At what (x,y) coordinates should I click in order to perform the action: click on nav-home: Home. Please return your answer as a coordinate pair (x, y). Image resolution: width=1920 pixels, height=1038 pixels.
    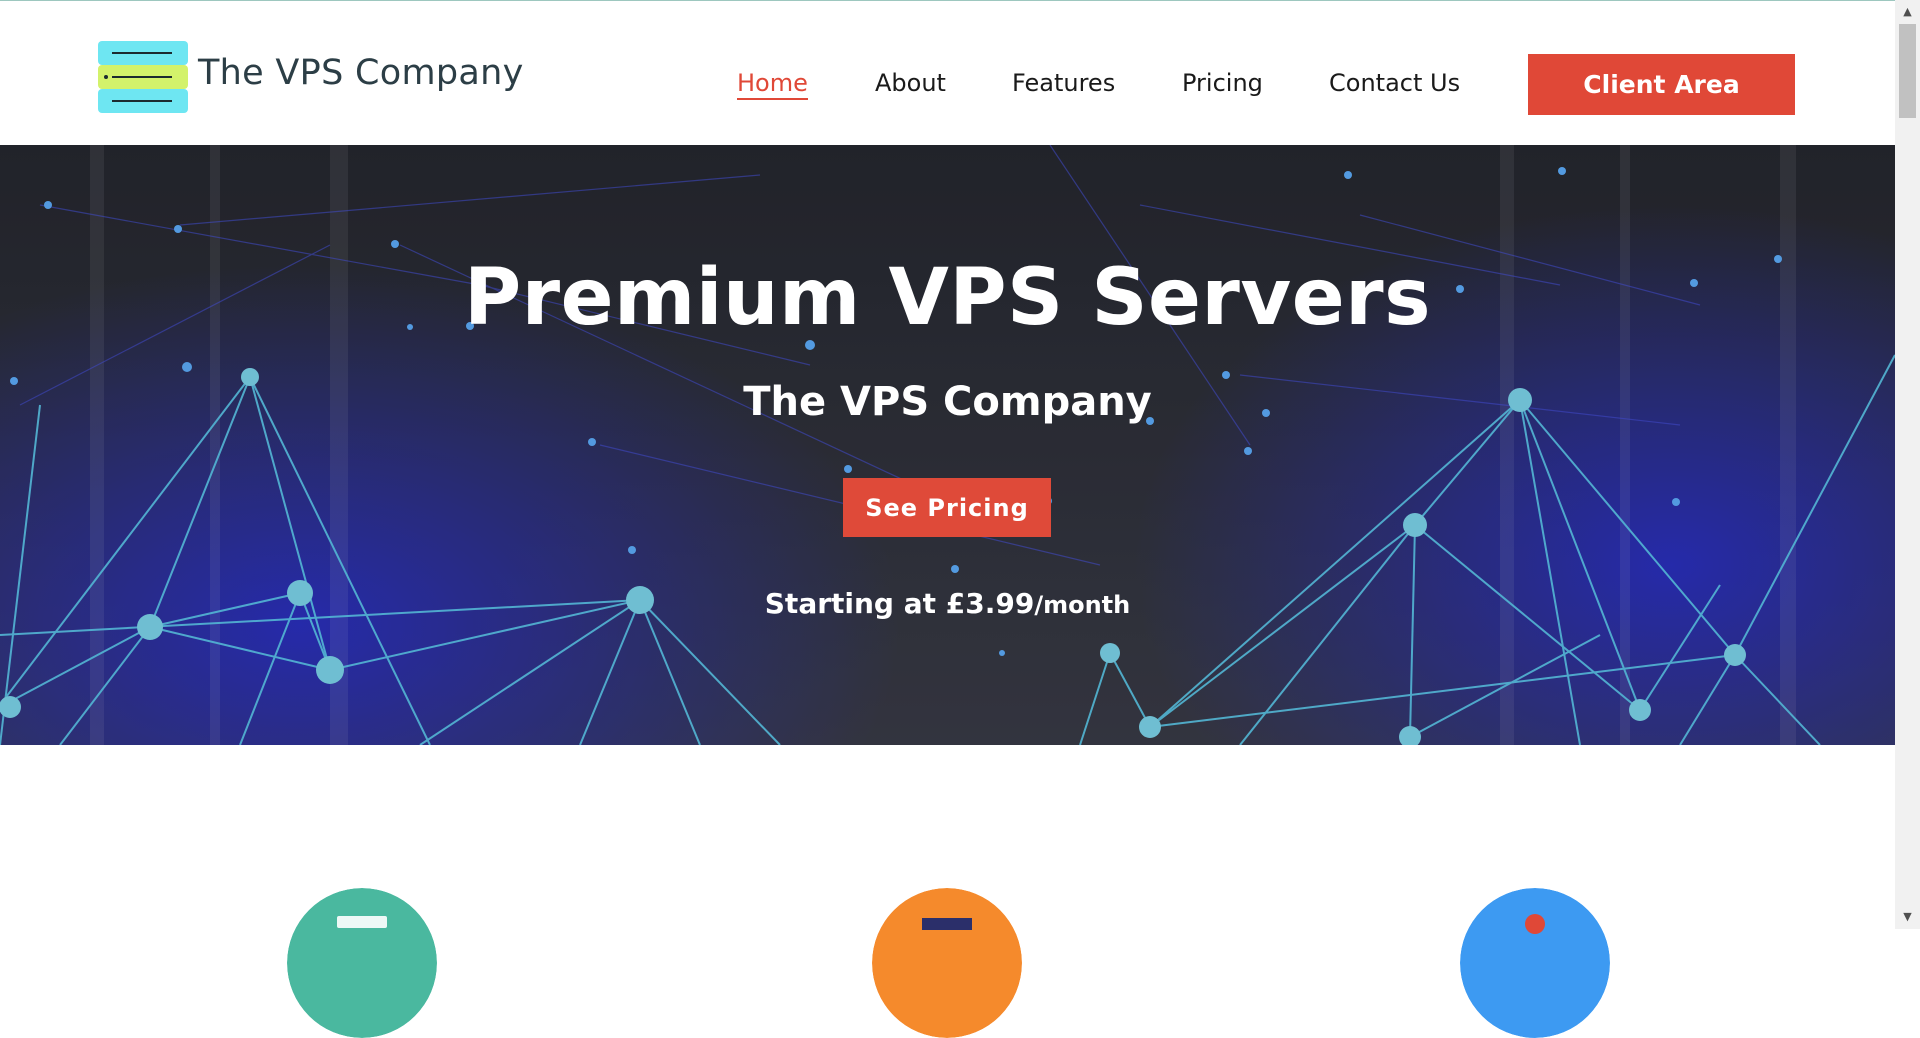
    Looking at the image, I should click on (772, 84).